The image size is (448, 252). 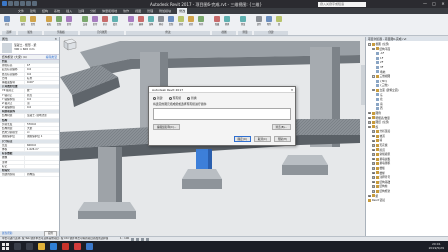 What do you see at coordinates (16, 3) in the screenshot?
I see `save-icon` at bounding box center [16, 3].